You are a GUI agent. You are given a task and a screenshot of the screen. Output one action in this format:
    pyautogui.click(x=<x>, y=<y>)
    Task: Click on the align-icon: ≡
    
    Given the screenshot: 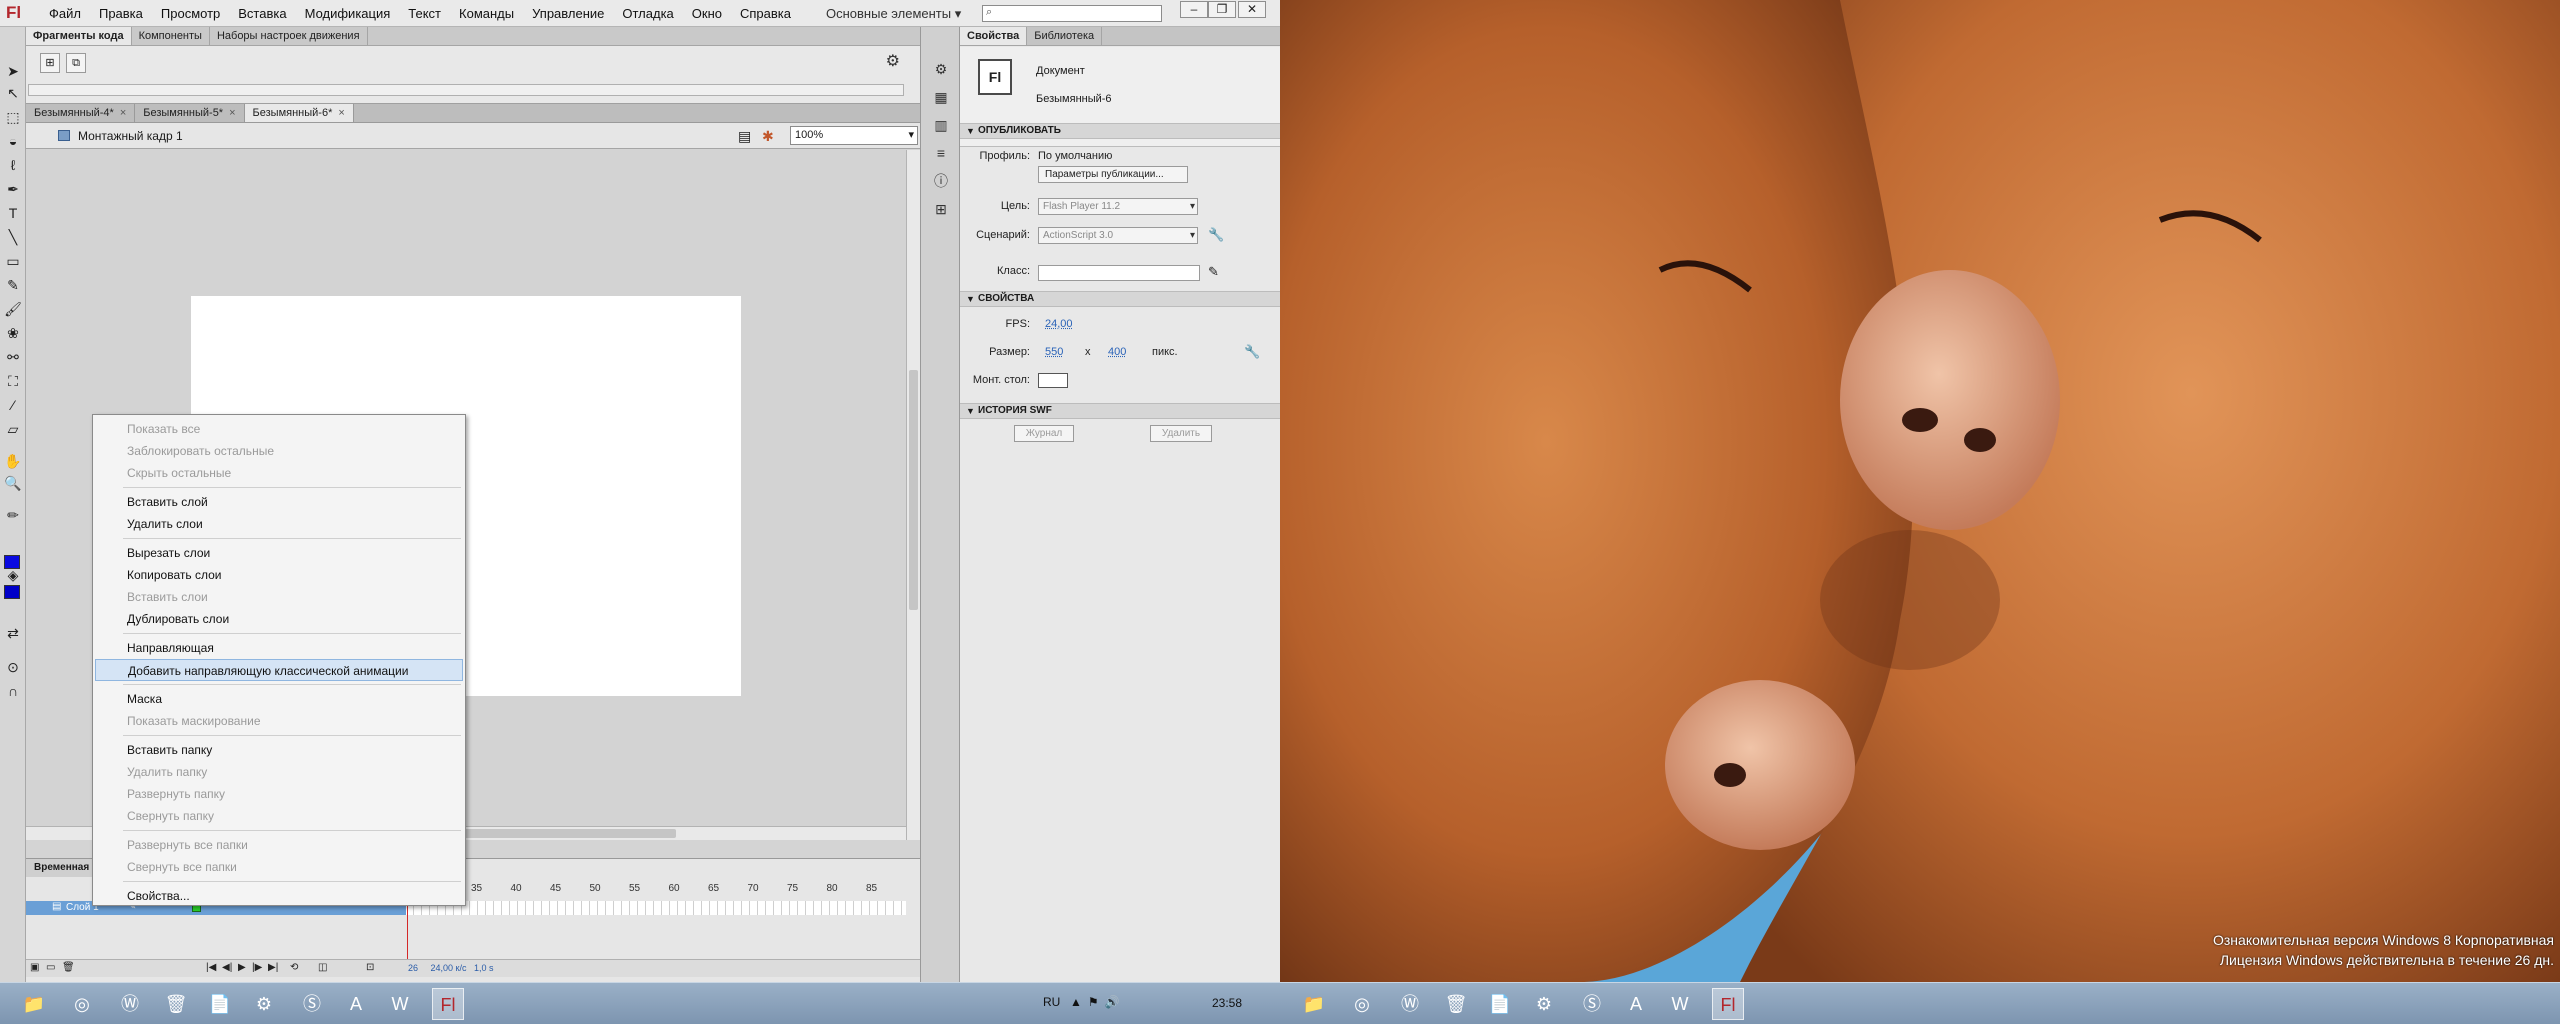 What is the action you would take?
    pyautogui.click(x=941, y=153)
    